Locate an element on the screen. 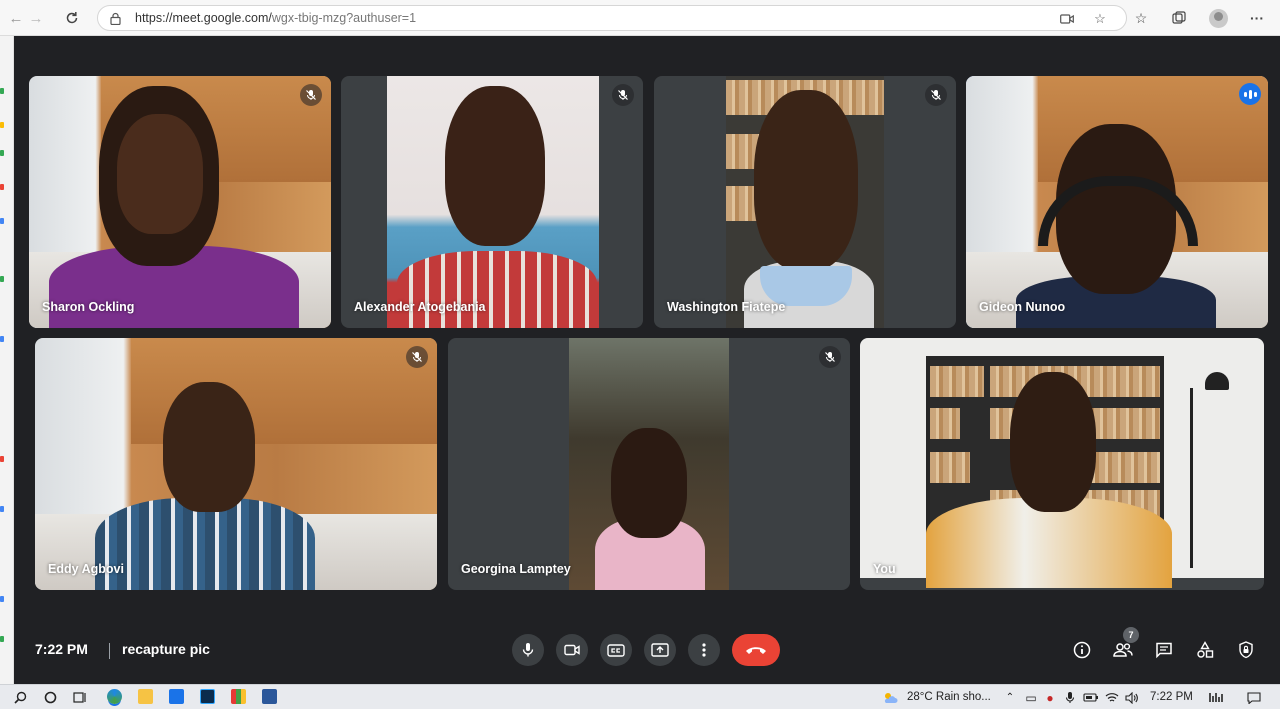  chevron-up-icon: ⌃ is located at coordinates (1010, 697).